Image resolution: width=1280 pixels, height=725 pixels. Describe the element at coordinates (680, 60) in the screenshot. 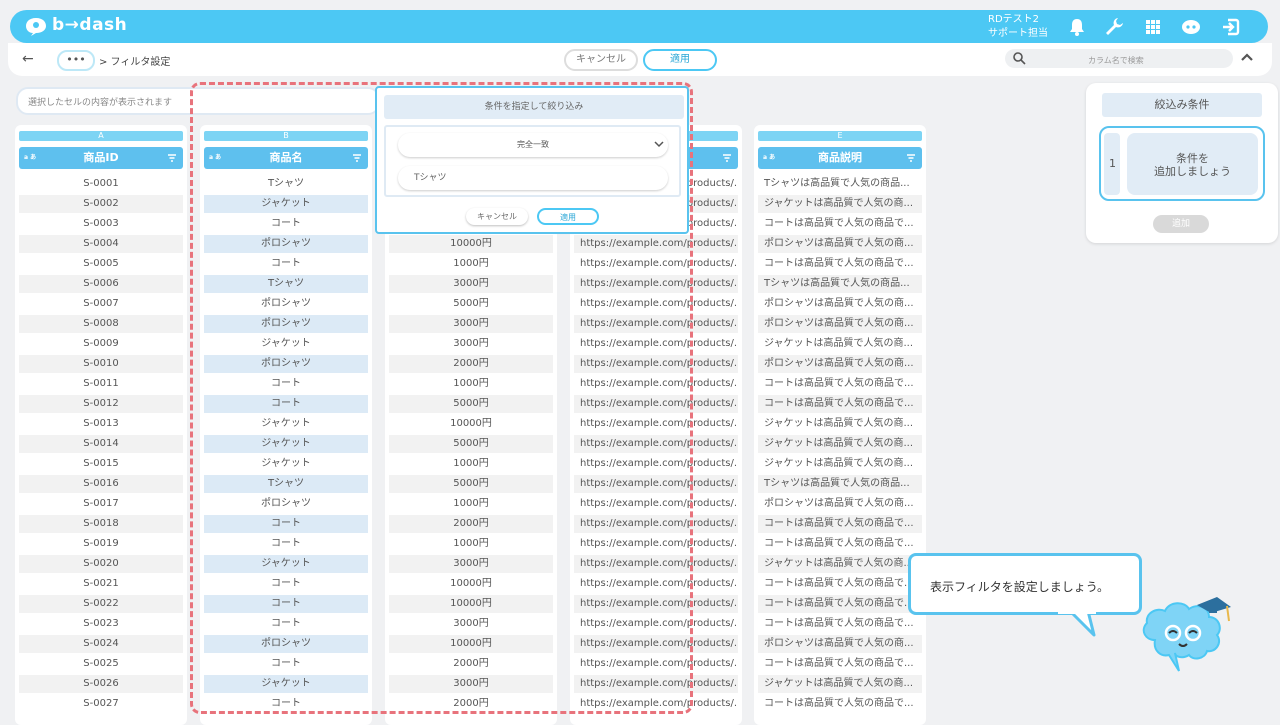

I see `apply-button: 適用` at that location.